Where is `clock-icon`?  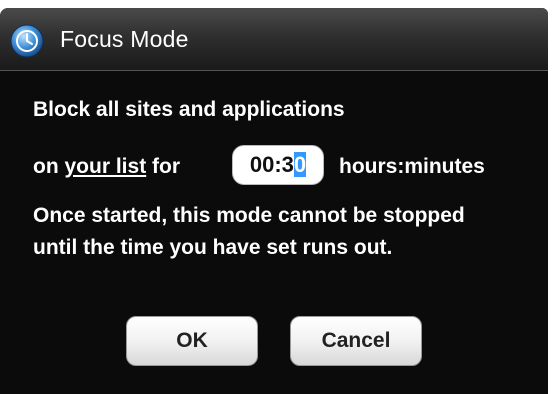 clock-icon is located at coordinates (27, 41).